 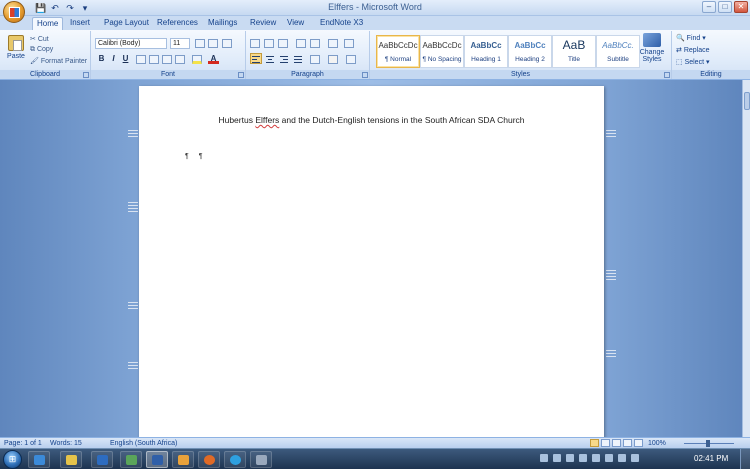 I want to click on shrink-font-icon, so click(x=213, y=43).